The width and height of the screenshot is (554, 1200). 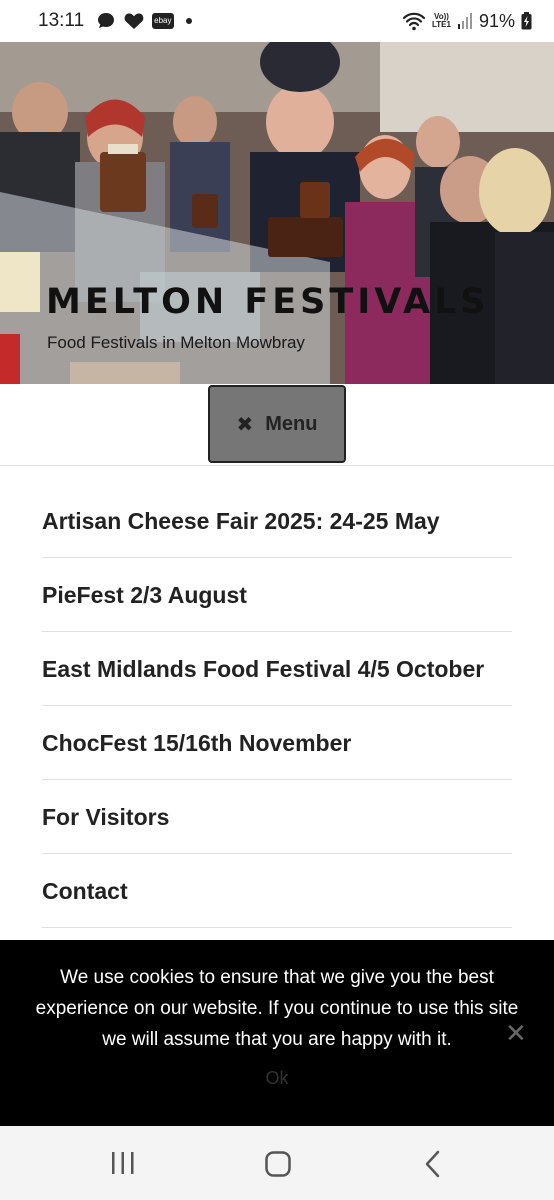 I want to click on site-title: MELTON FESTIVALS, so click(x=268, y=302).